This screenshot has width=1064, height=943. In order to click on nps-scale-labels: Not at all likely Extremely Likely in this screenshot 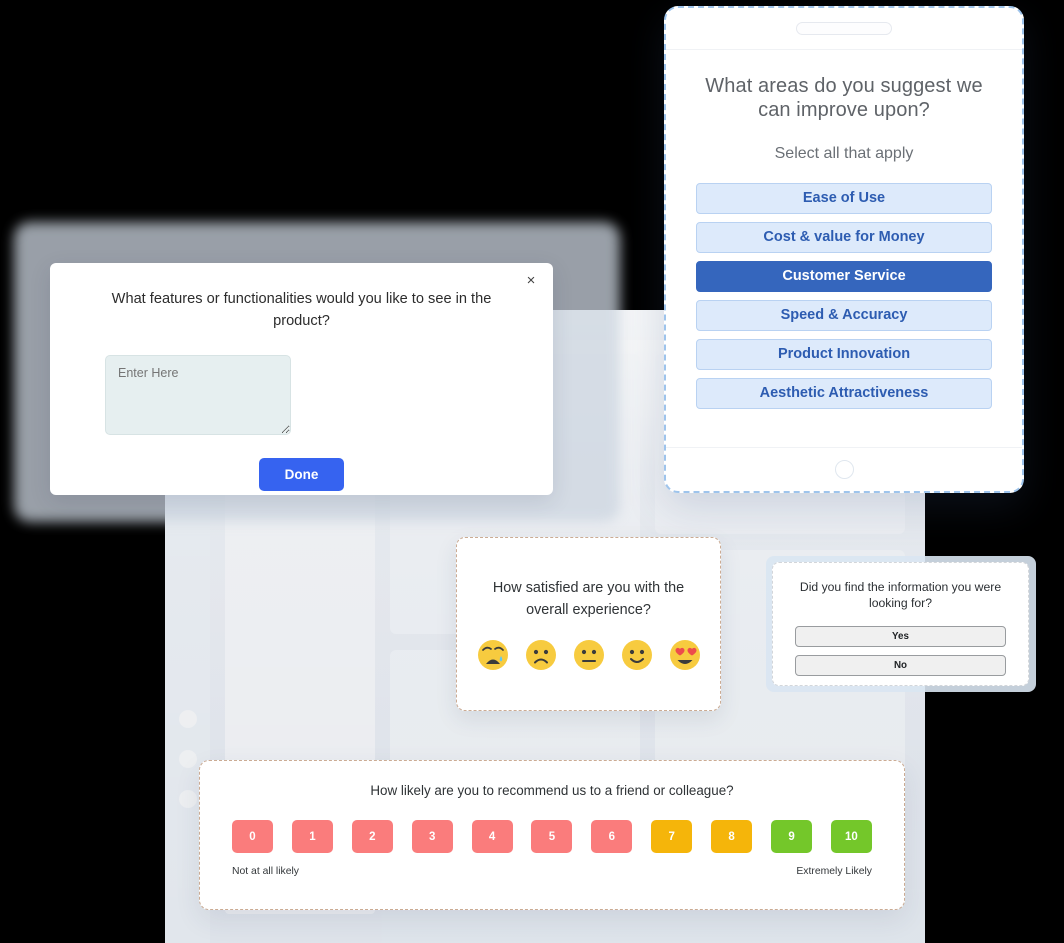, I will do `click(552, 871)`.